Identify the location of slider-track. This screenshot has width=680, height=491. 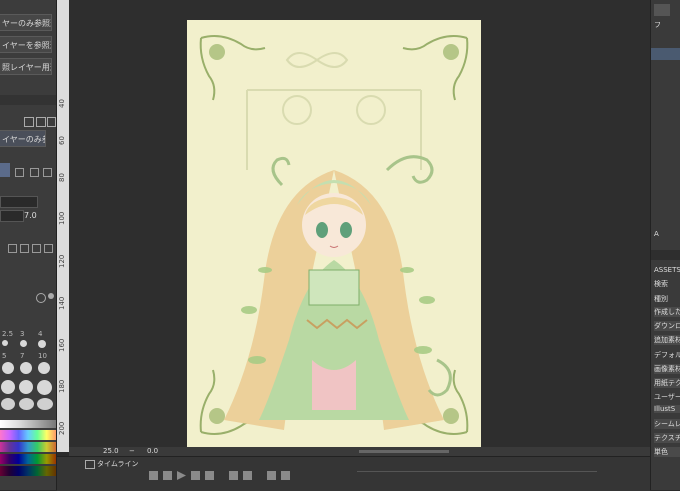
(19, 202).